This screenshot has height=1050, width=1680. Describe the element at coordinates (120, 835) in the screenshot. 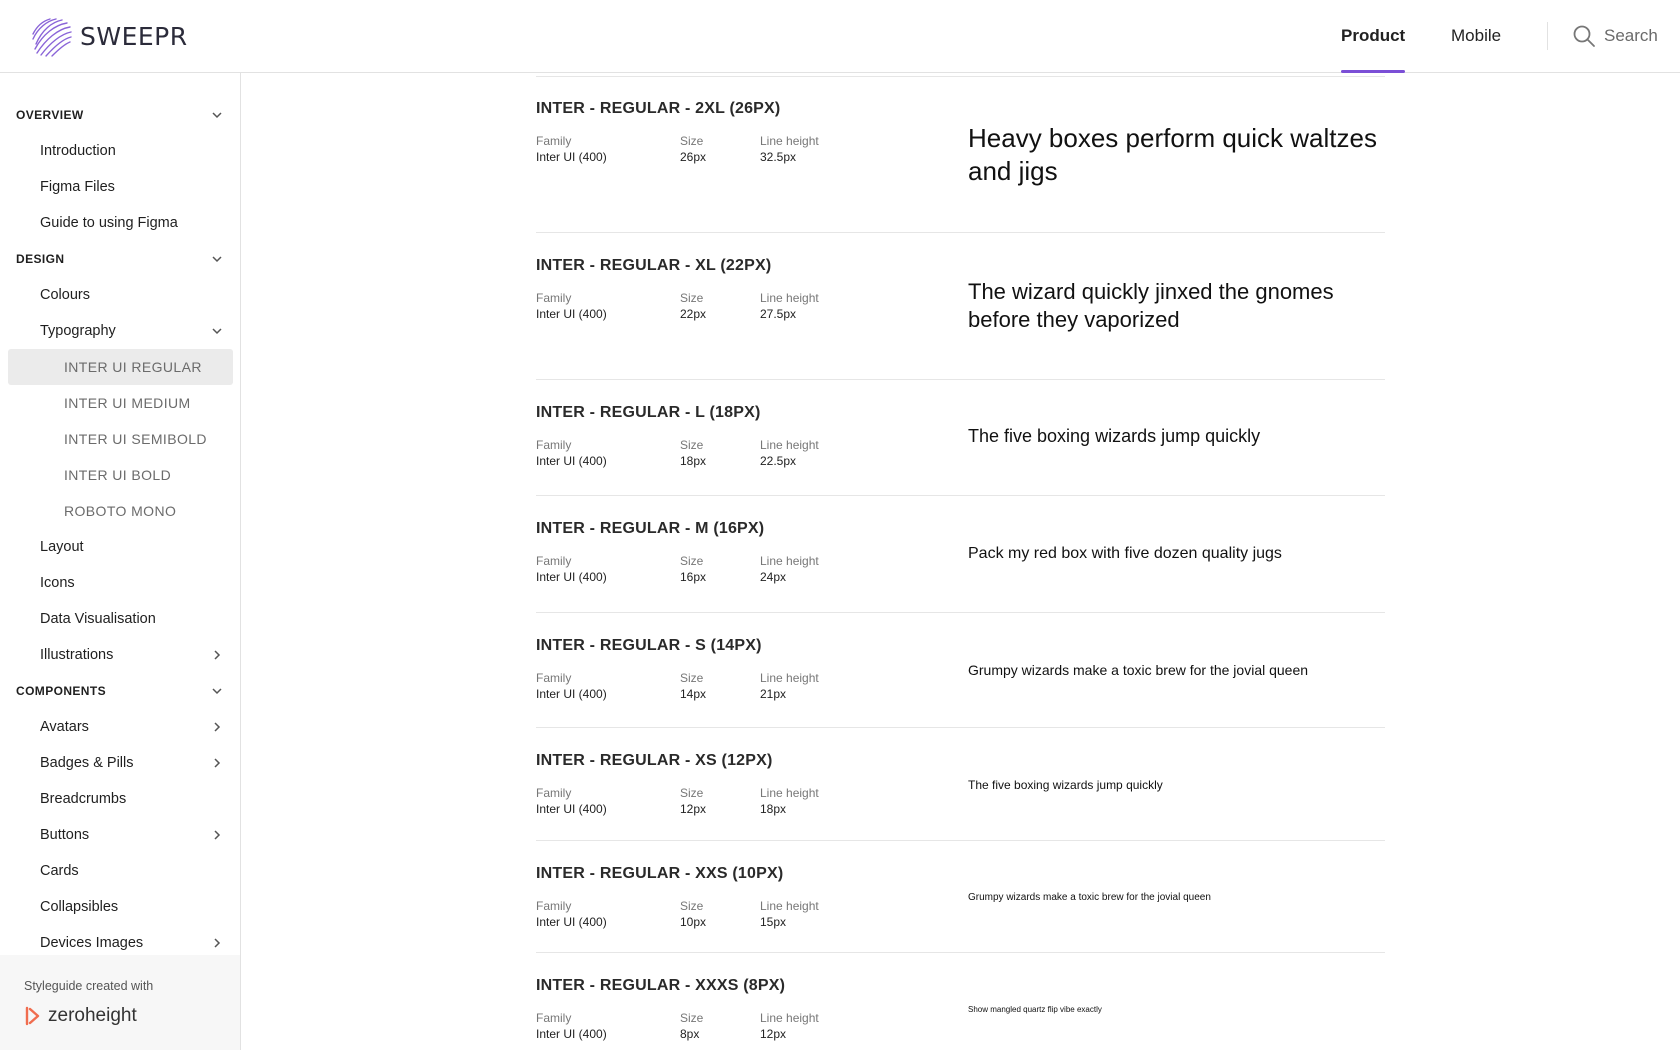

I see `sidebar-item-buttons: Buttons` at that location.